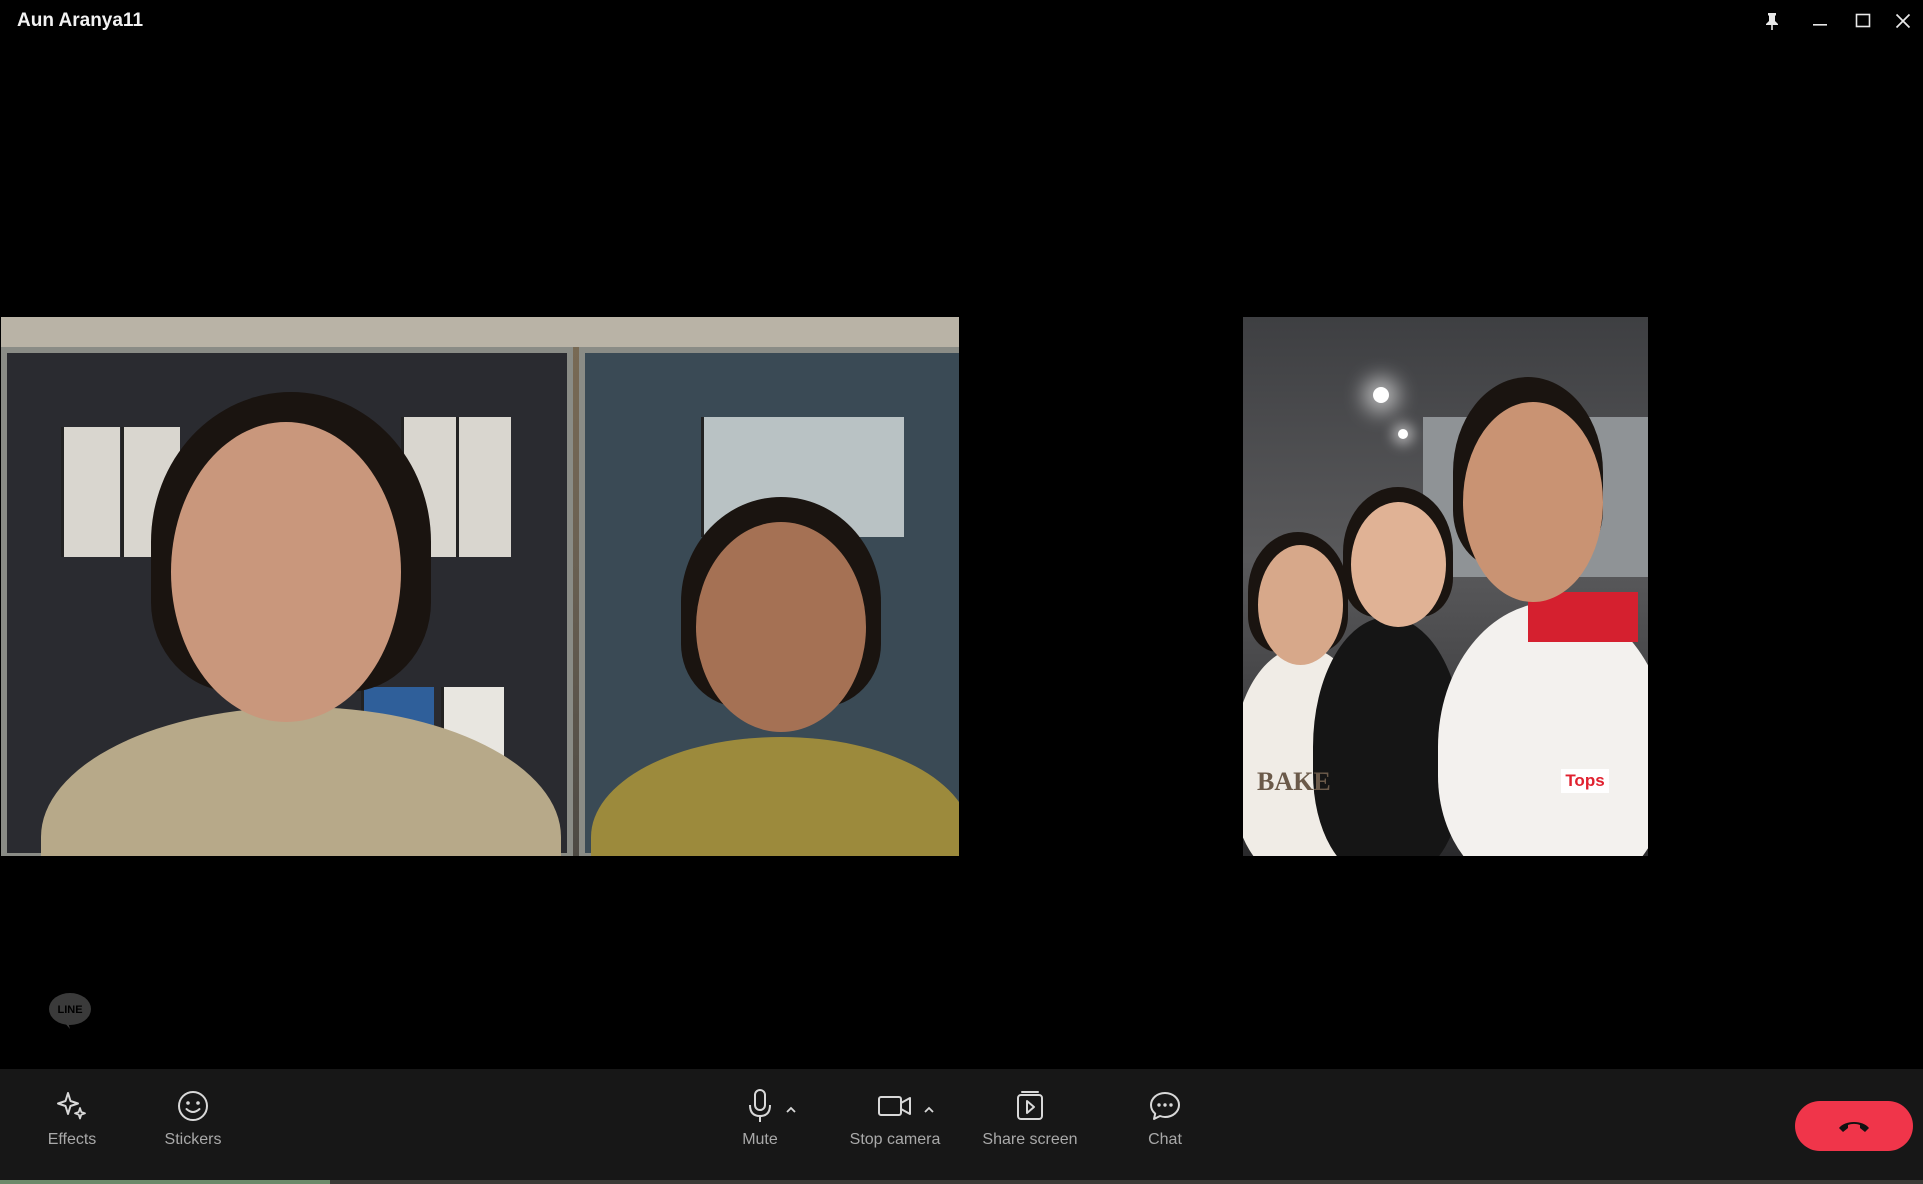 The image size is (1923, 1184). Describe the element at coordinates (80, 20) in the screenshot. I see `window-title: Aun Aranya11` at that location.